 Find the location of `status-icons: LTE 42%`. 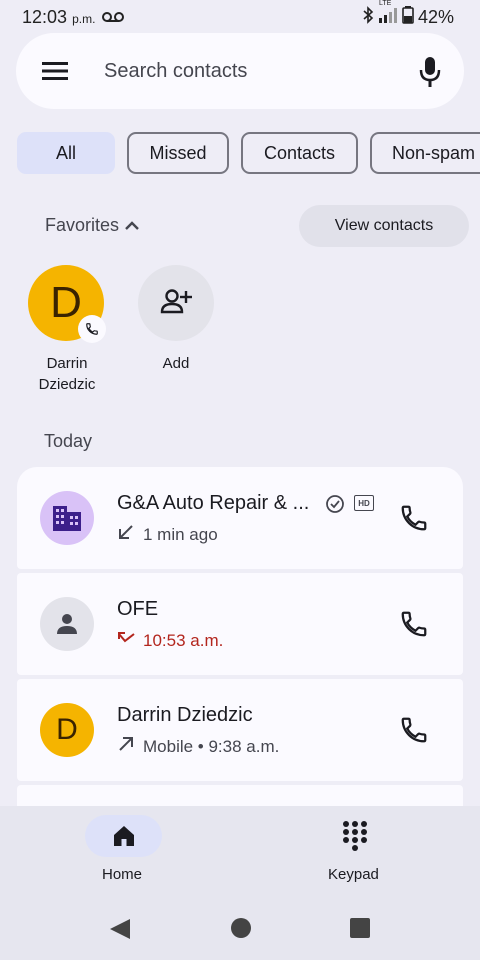

status-icons: LTE 42% is located at coordinates (408, 14).